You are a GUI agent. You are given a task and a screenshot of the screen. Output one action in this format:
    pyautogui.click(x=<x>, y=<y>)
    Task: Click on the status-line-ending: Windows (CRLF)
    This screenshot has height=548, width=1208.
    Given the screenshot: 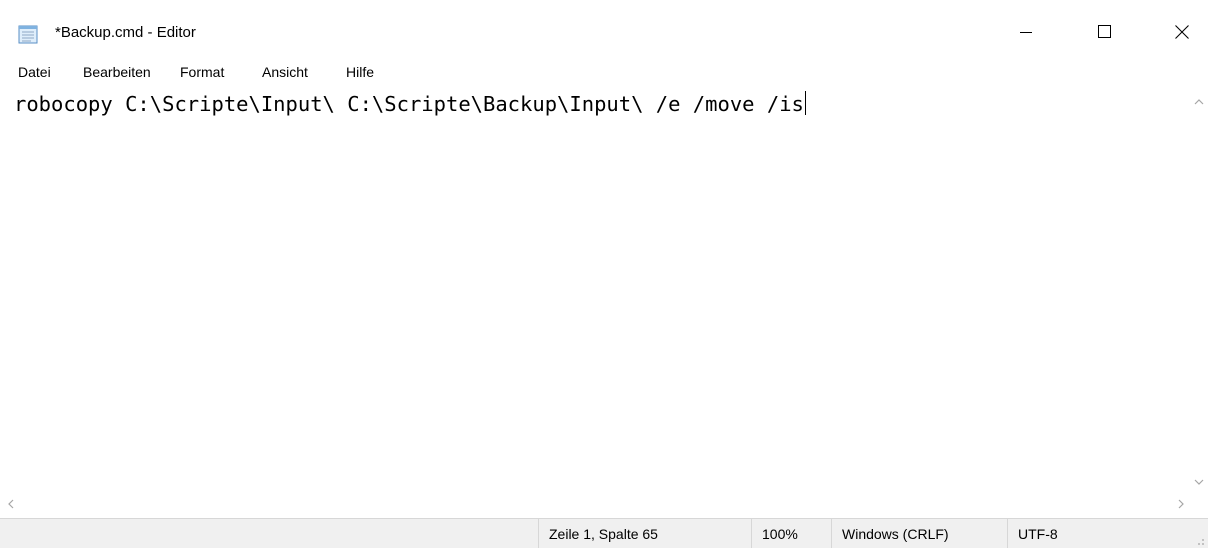 What is the action you would take?
    pyautogui.click(x=919, y=533)
    